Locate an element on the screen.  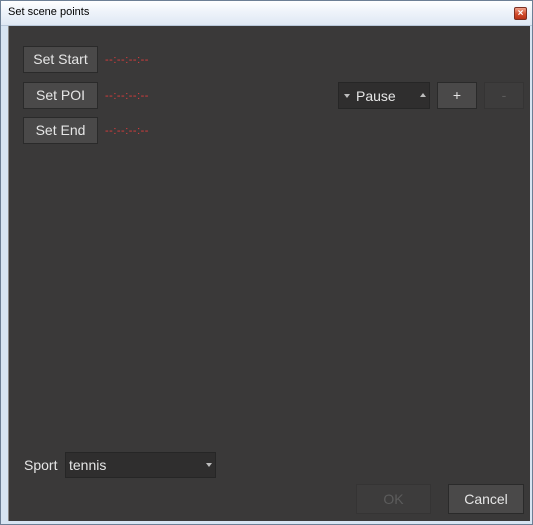
ok-button: OK is located at coordinates (393, 499).